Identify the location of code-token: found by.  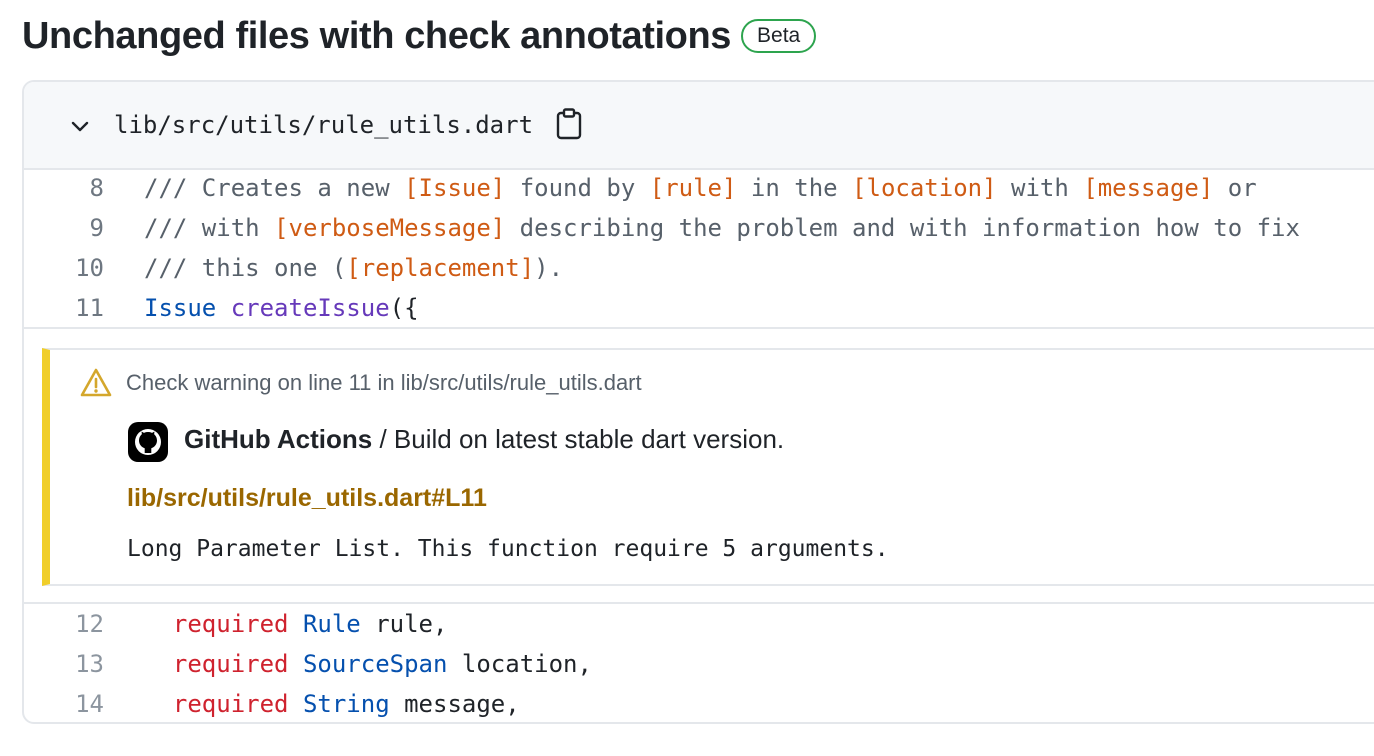
(577, 188).